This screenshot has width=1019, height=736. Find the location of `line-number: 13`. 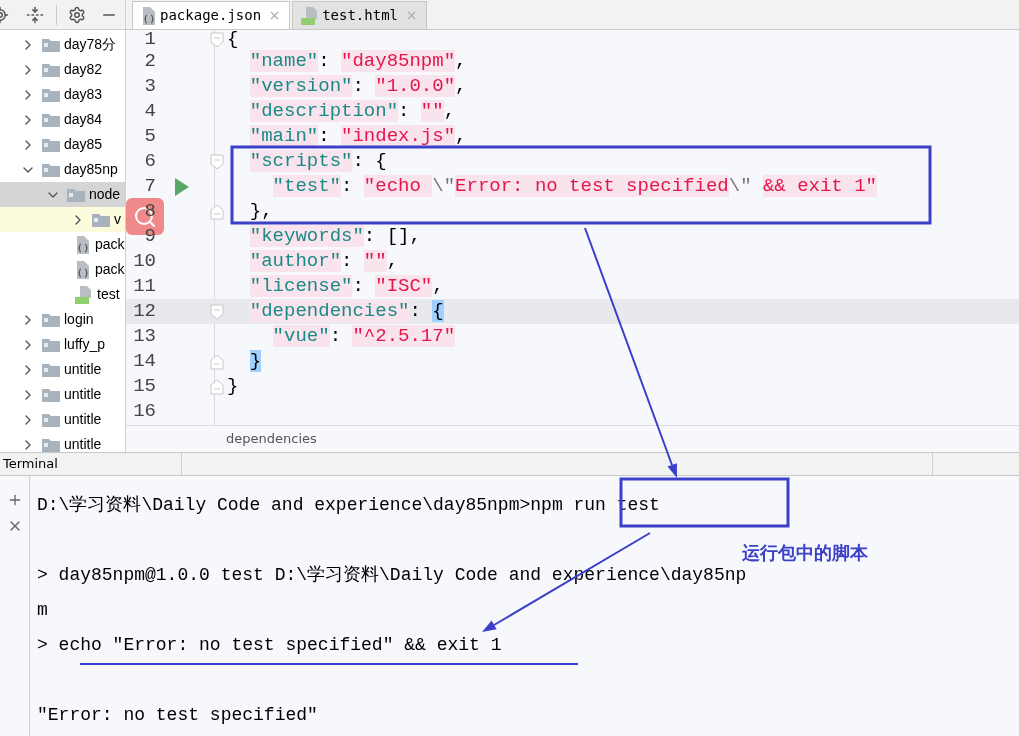

line-number: 13 is located at coordinates (144, 336).